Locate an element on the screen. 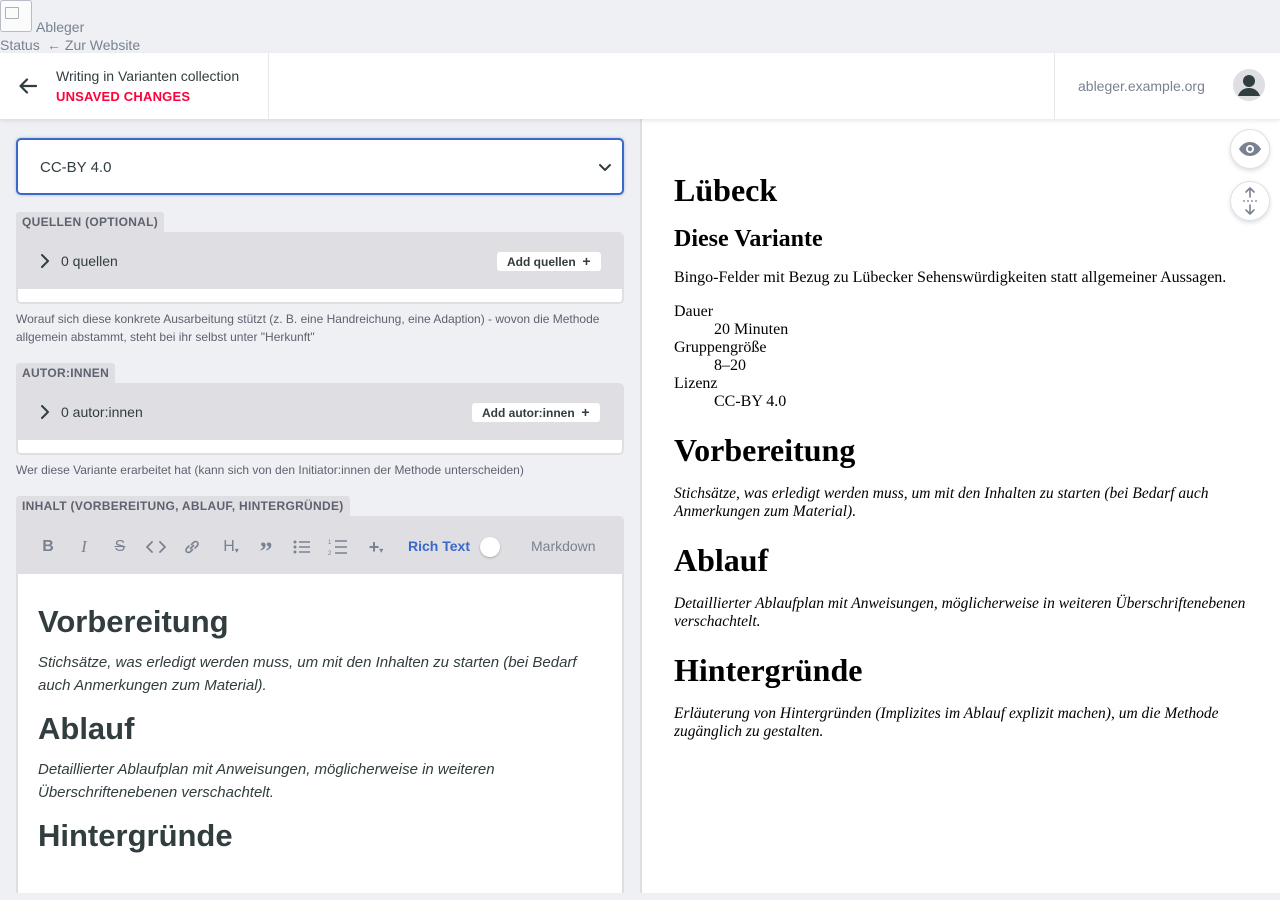 This screenshot has height=900, width=1280. autoren-label: AUTOR:INNEN is located at coordinates (66, 373).